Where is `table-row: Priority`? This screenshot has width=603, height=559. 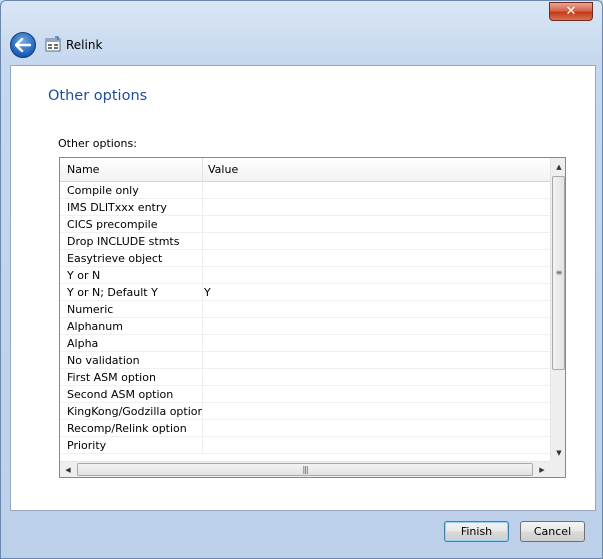
table-row: Priority is located at coordinates (305, 445).